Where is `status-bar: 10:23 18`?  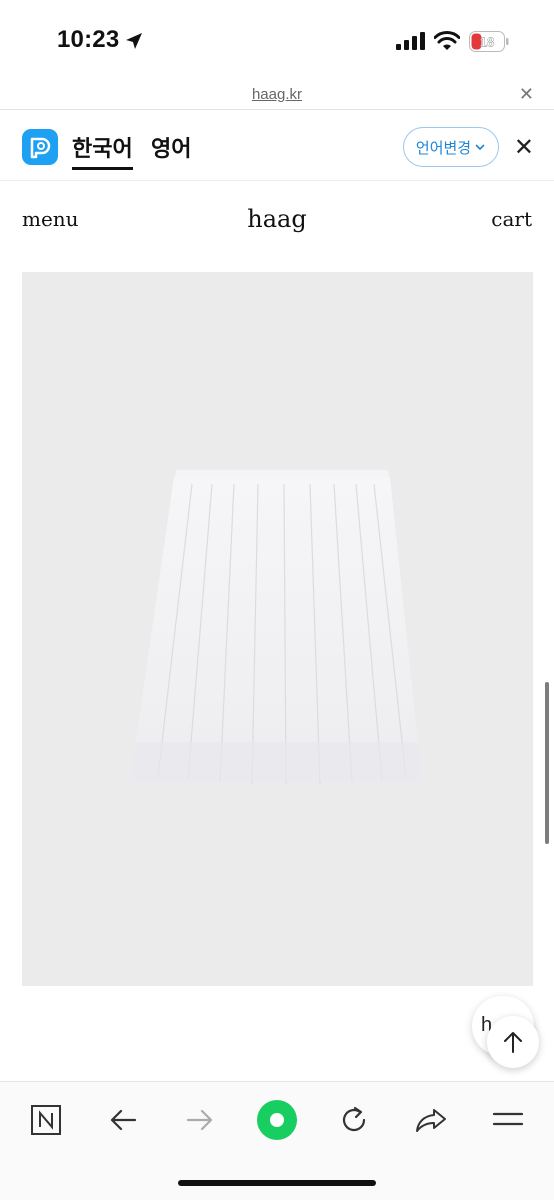 status-bar: 10:23 18 is located at coordinates (277, 40).